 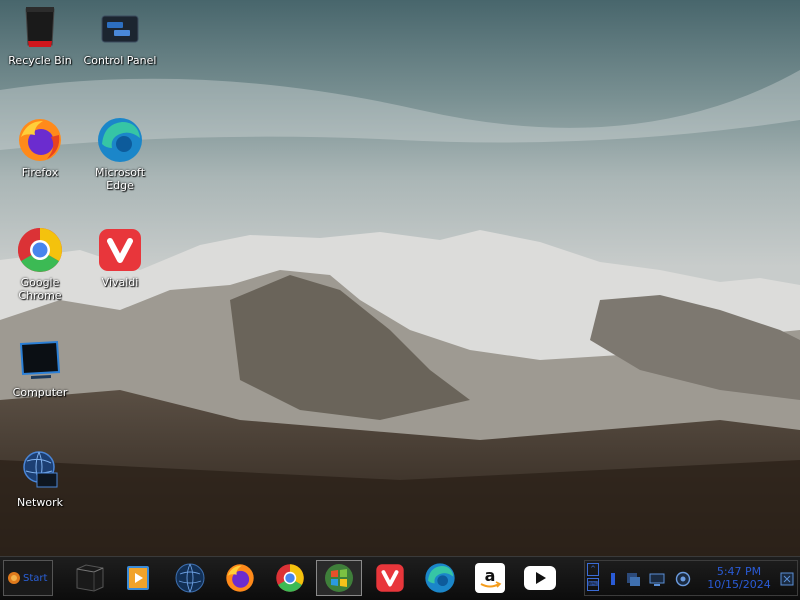 I want to click on security-tray-icon, so click(x=683, y=579).